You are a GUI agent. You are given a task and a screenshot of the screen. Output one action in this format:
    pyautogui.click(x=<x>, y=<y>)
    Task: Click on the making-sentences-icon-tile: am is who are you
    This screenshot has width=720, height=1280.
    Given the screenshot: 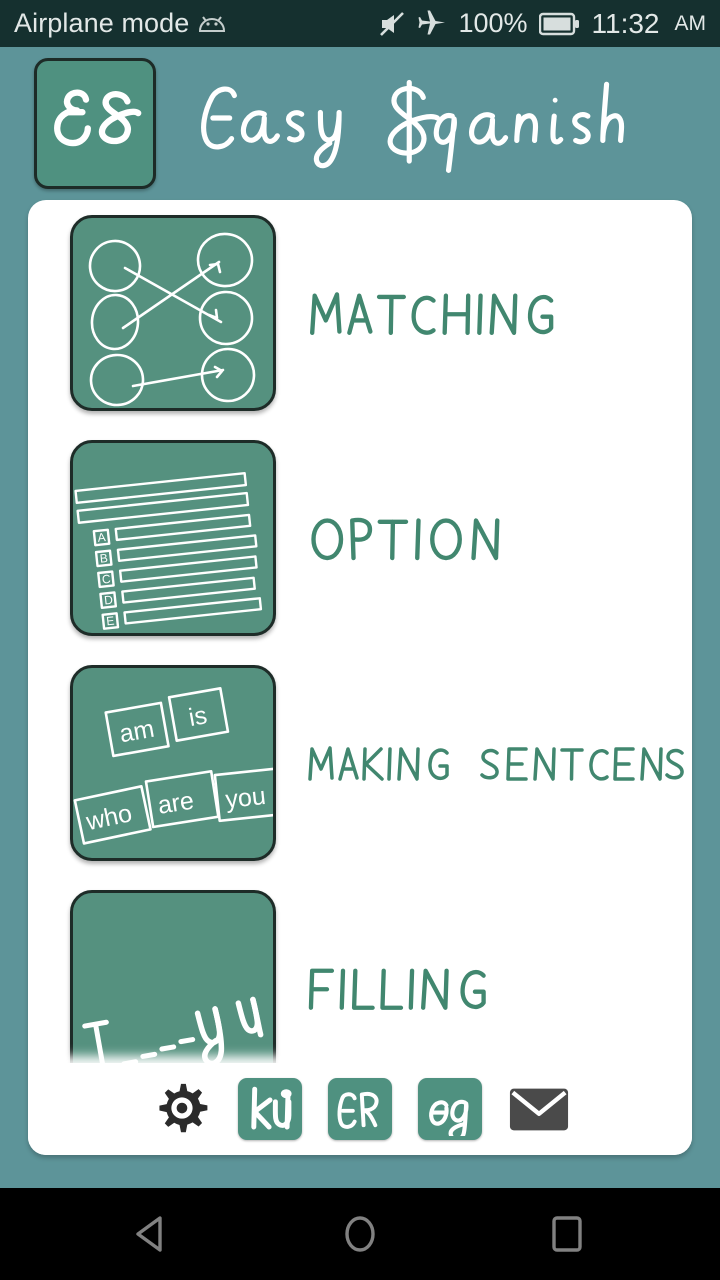 What is the action you would take?
    pyautogui.click(x=173, y=762)
    